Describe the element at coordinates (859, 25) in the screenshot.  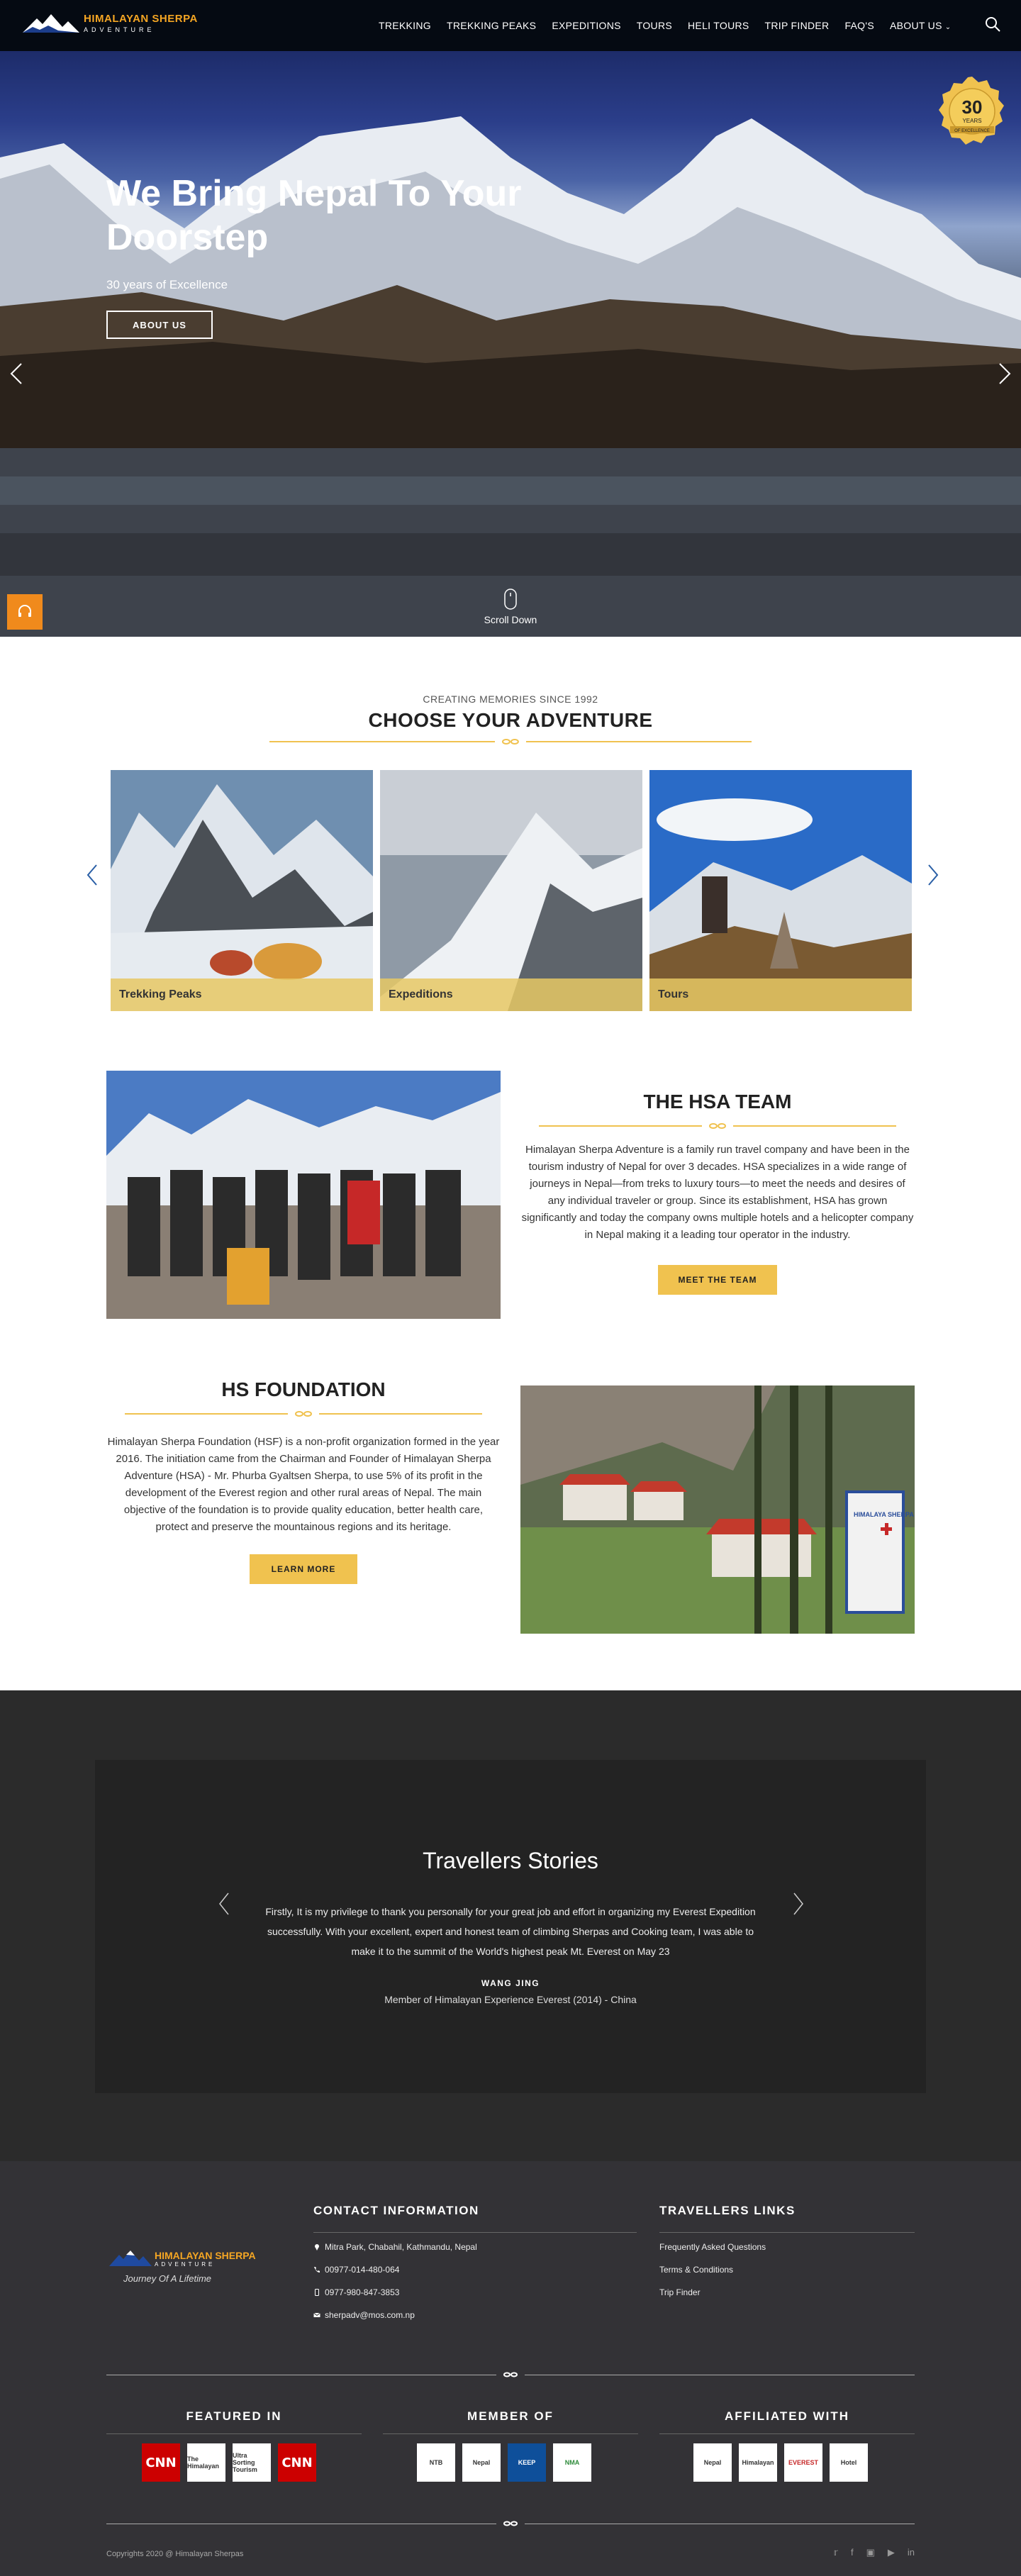
I see `nav-faqs: FAQ'S` at that location.